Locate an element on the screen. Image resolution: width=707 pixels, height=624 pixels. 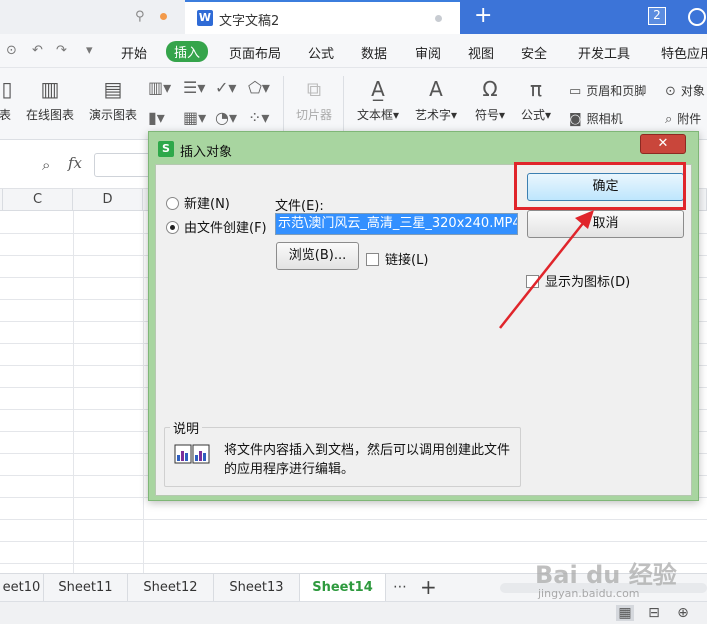
ribbon-symbol: Ω 符号▾ is located at coordinates (490, 99).